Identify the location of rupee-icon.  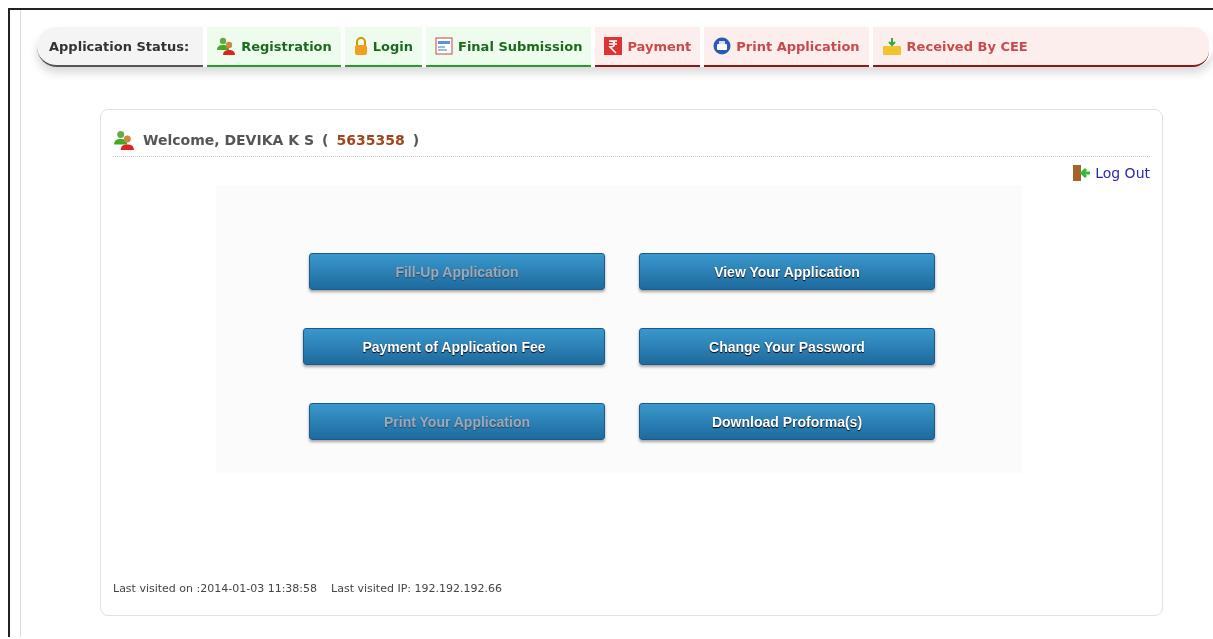
(613, 46).